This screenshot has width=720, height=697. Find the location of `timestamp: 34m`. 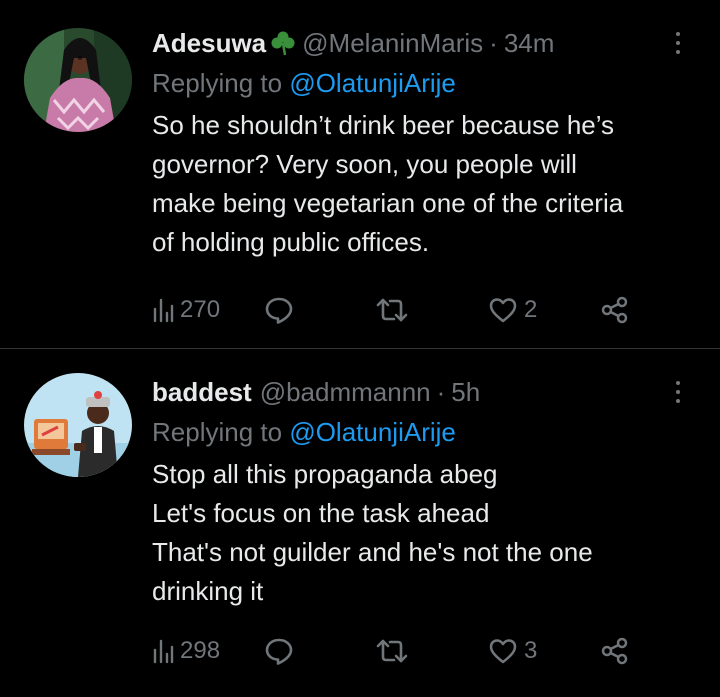

timestamp: 34m is located at coordinates (529, 43).